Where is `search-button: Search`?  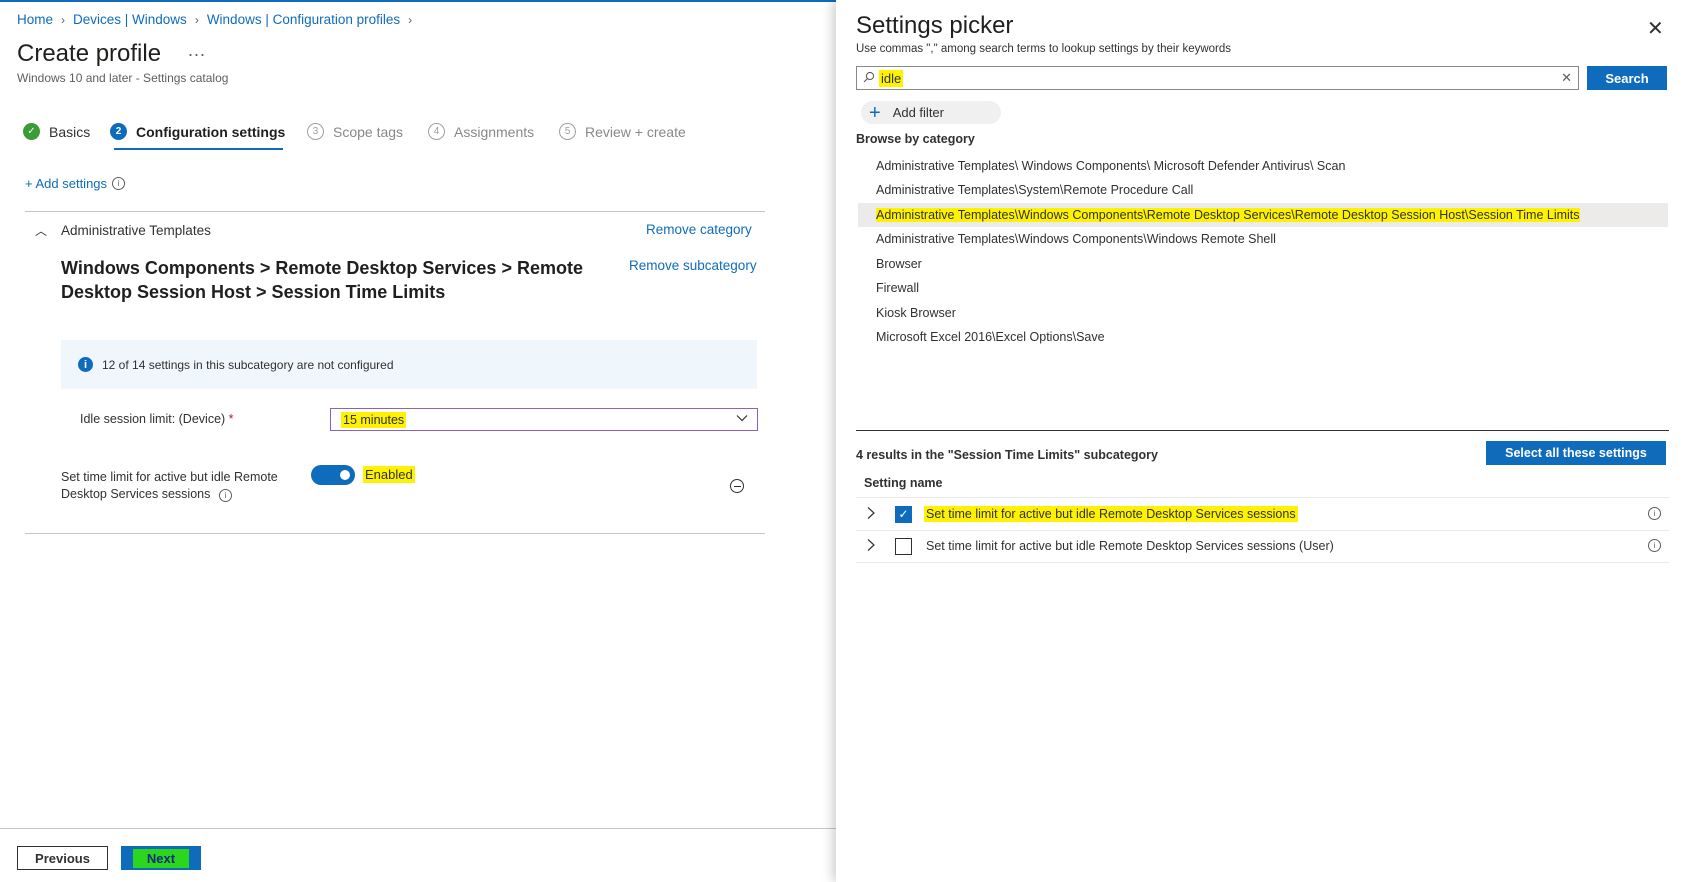 search-button: Search is located at coordinates (1627, 78).